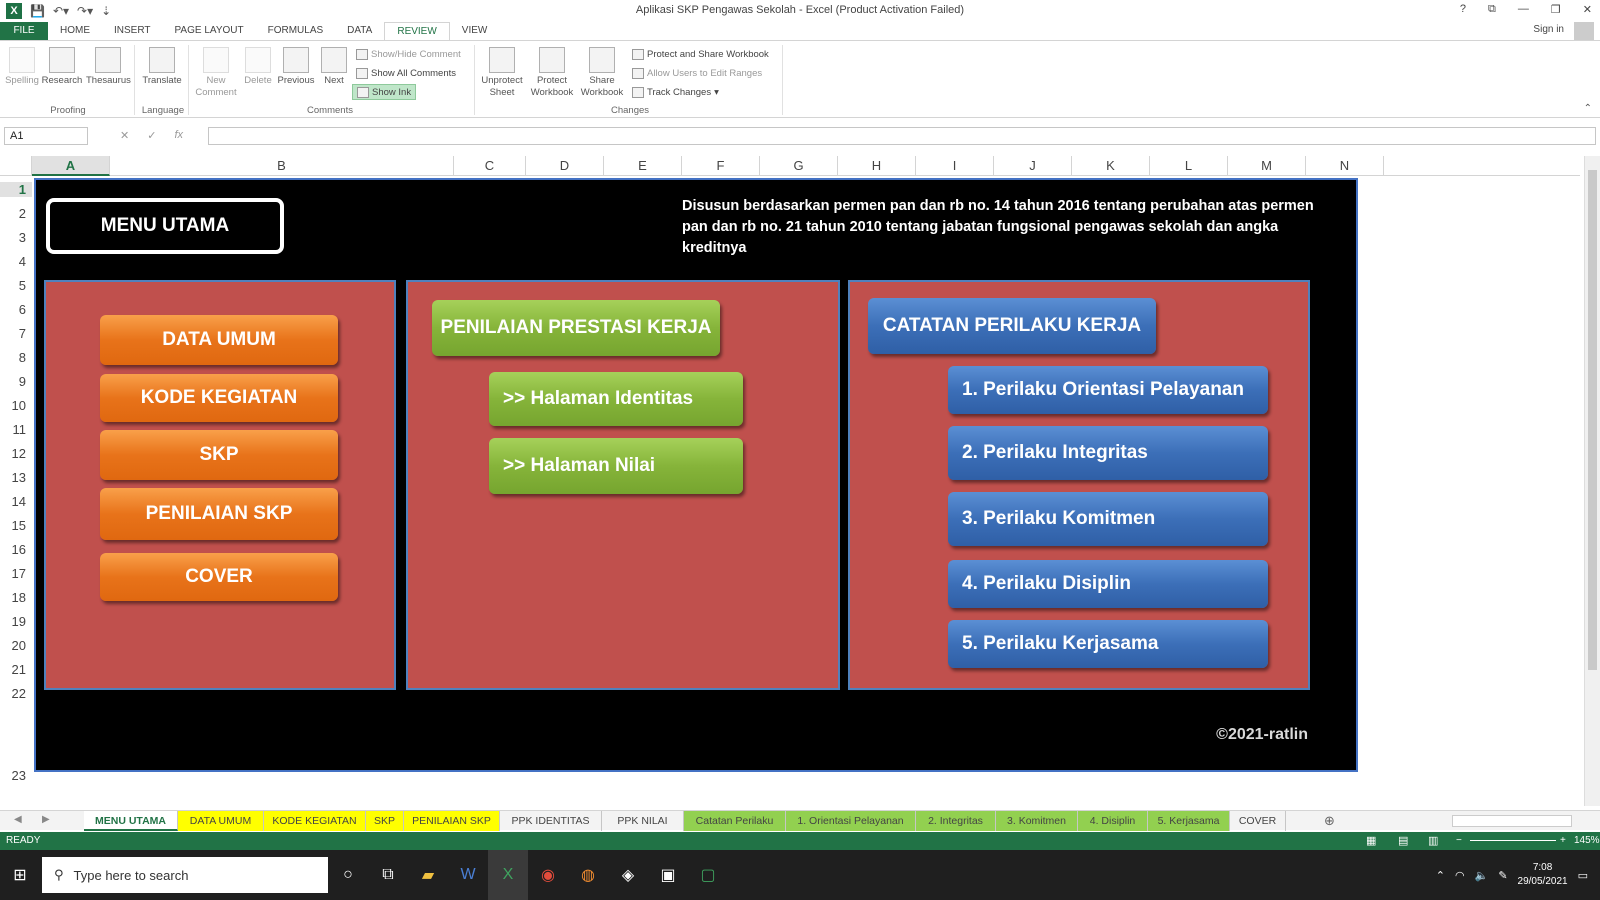 This screenshot has height=900, width=1600. What do you see at coordinates (1492, 9) in the screenshot?
I see `ribbon-display-button: ⧉` at bounding box center [1492, 9].